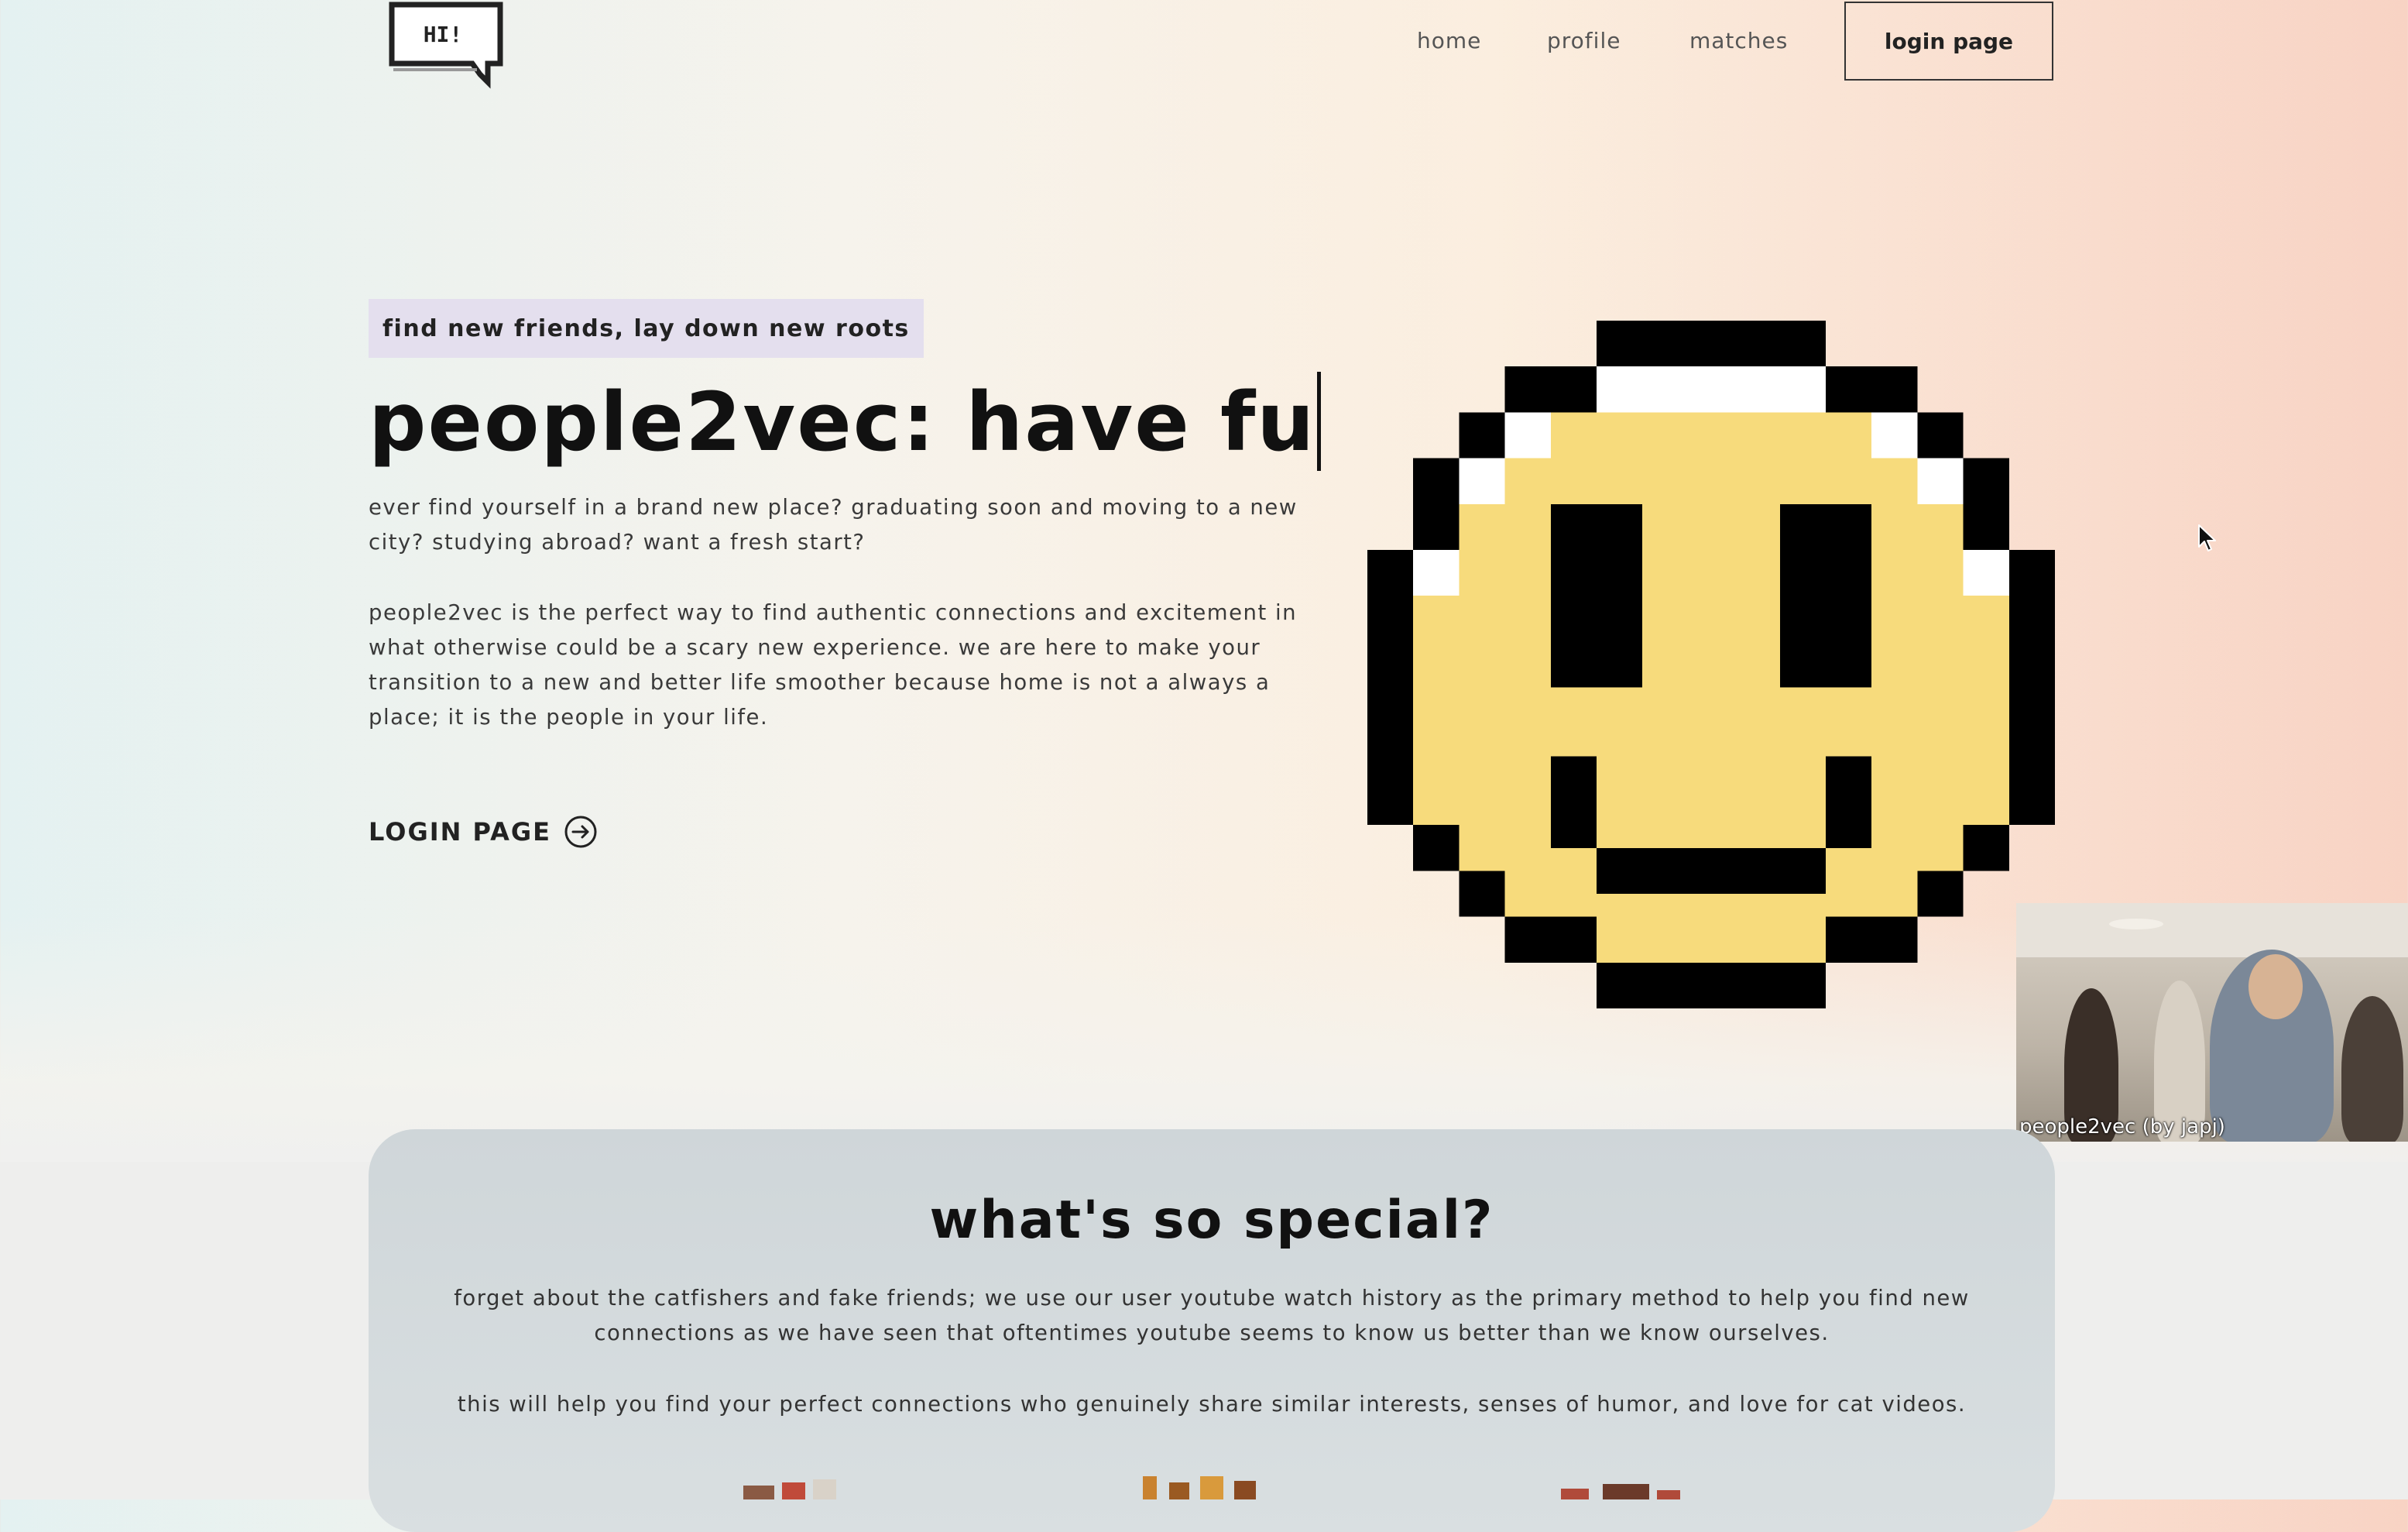 The height and width of the screenshot is (1532, 2408). Describe the element at coordinates (1948, 41) in the screenshot. I see `login-page-button: login page` at that location.